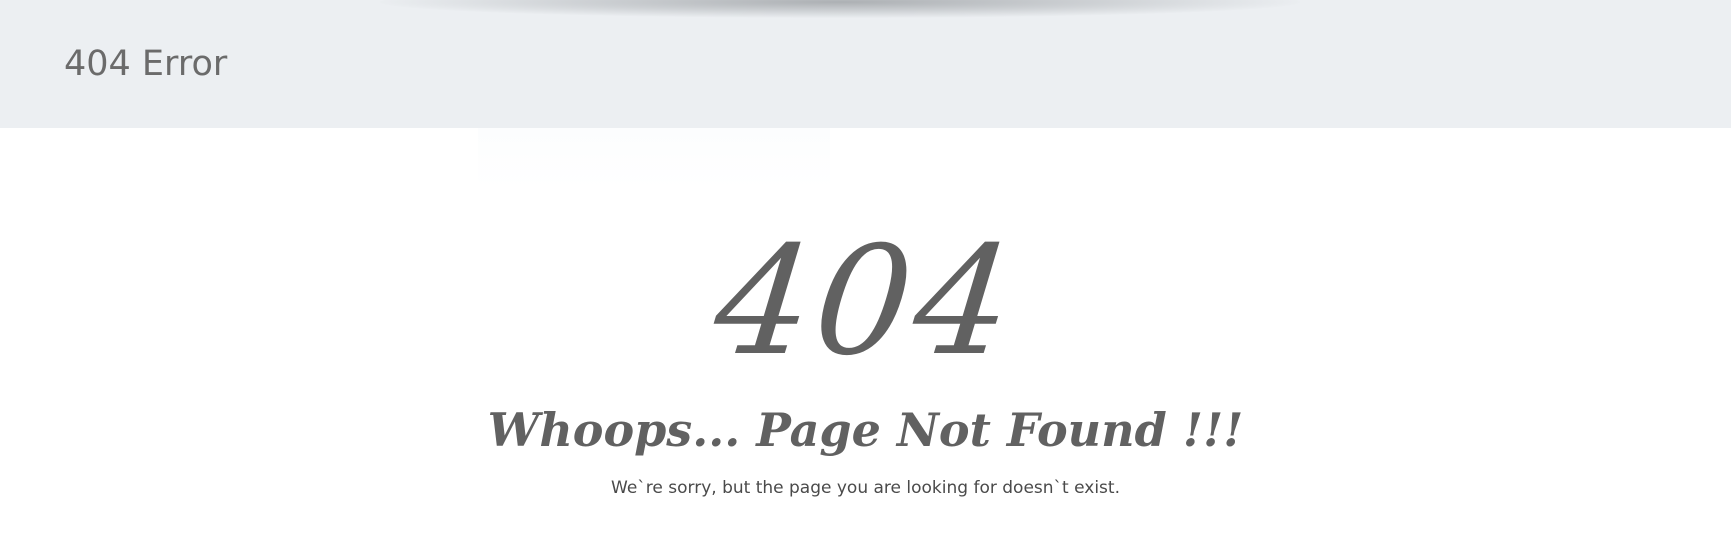 The image size is (1731, 538). I want to click on error-code: 404, so click(865, 302).